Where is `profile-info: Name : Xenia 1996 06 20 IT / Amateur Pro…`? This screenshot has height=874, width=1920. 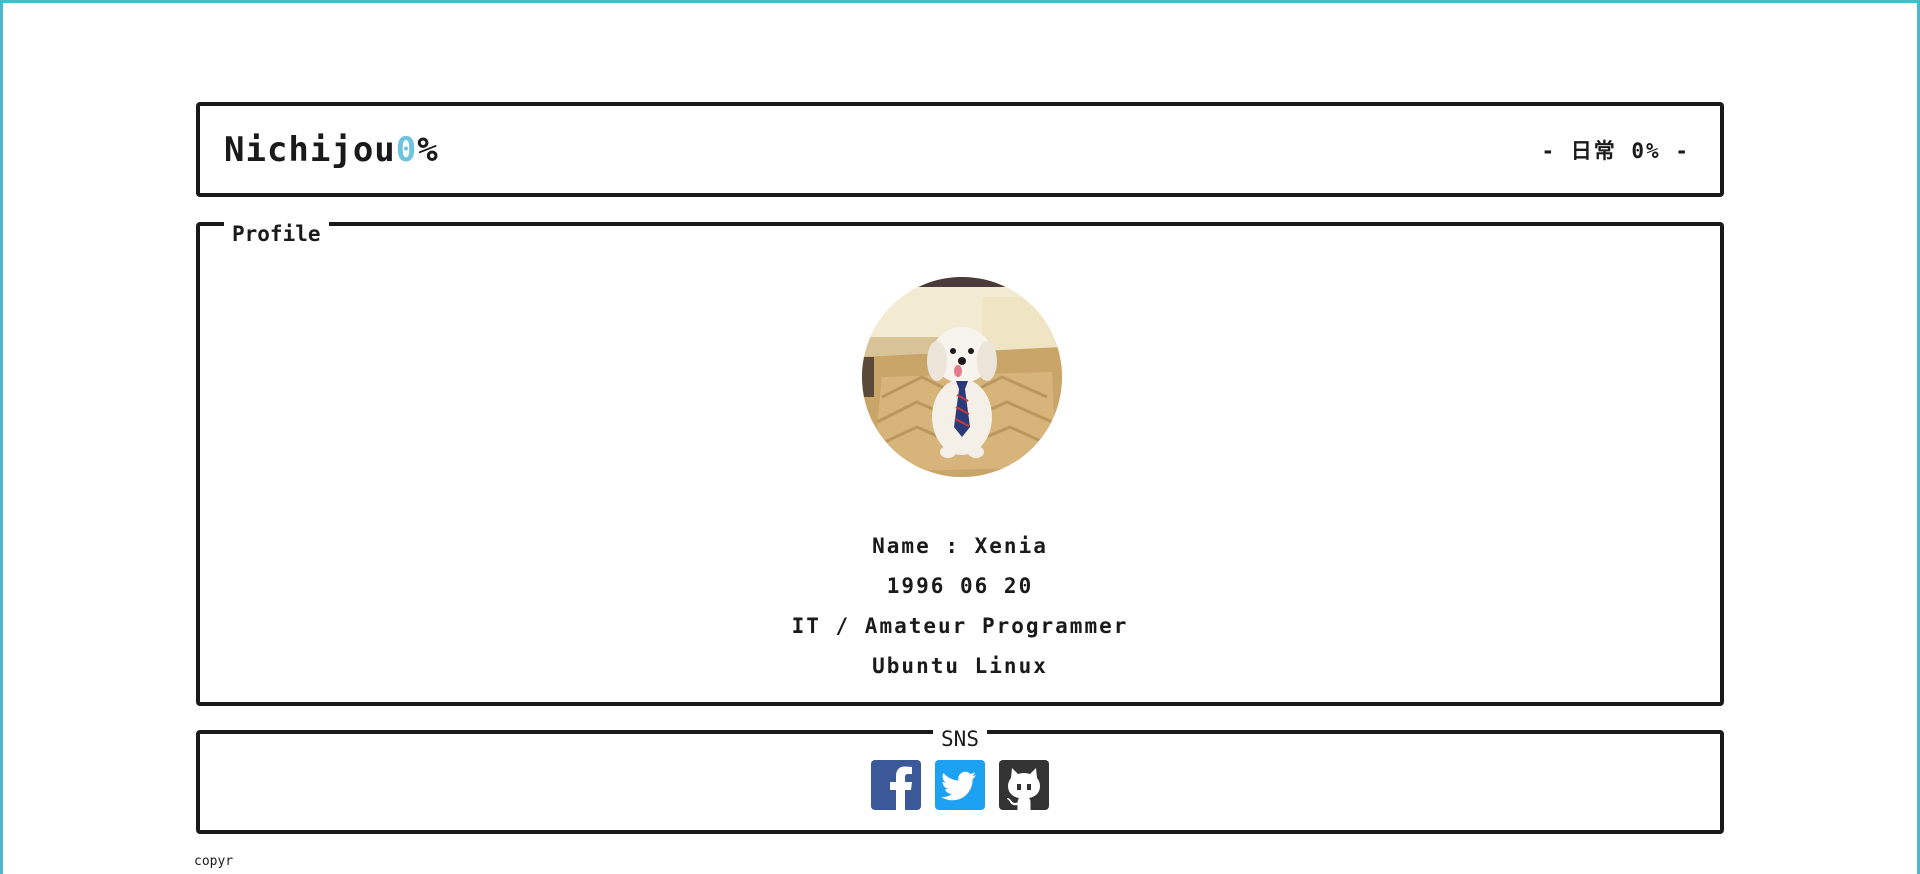 profile-info: Name : Xenia 1996 06 20 IT / Amateur Pro… is located at coordinates (960, 606).